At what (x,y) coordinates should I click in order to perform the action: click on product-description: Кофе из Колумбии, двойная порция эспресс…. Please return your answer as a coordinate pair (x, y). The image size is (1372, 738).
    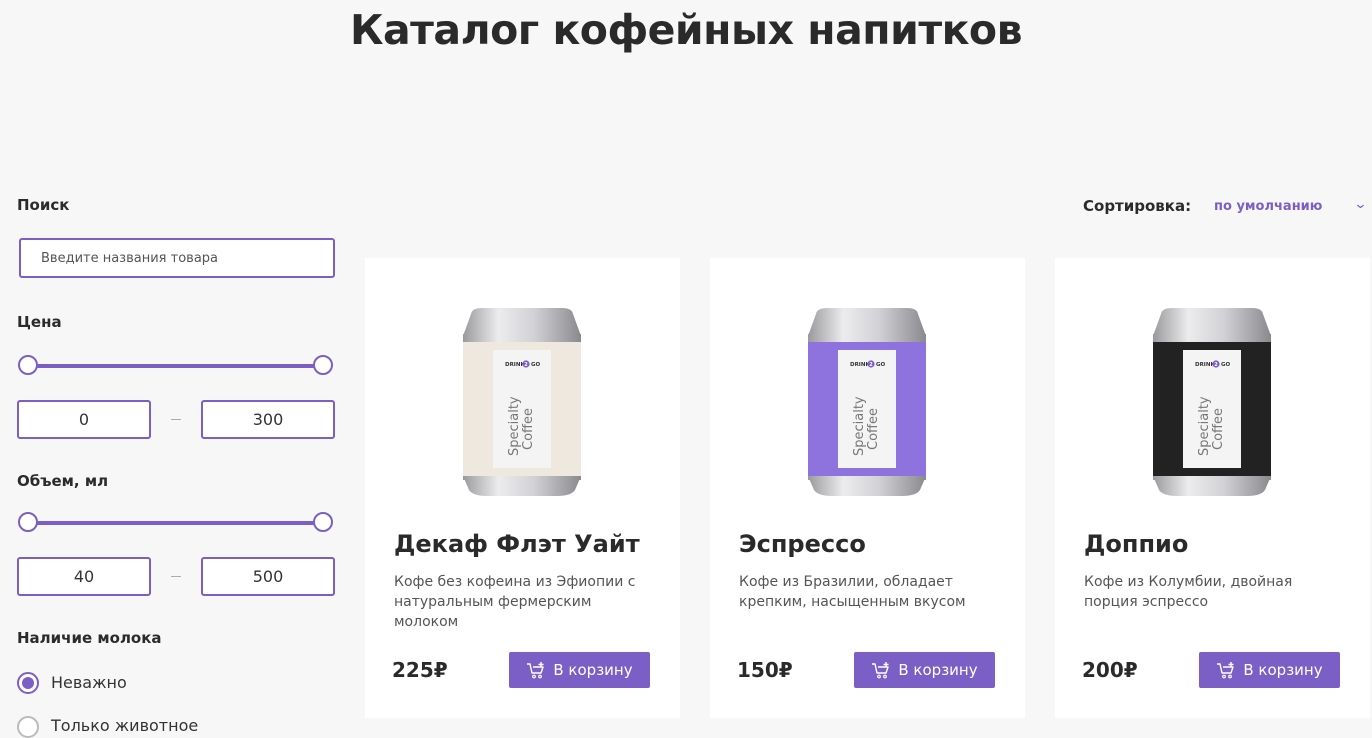
    Looking at the image, I should click on (1188, 592).